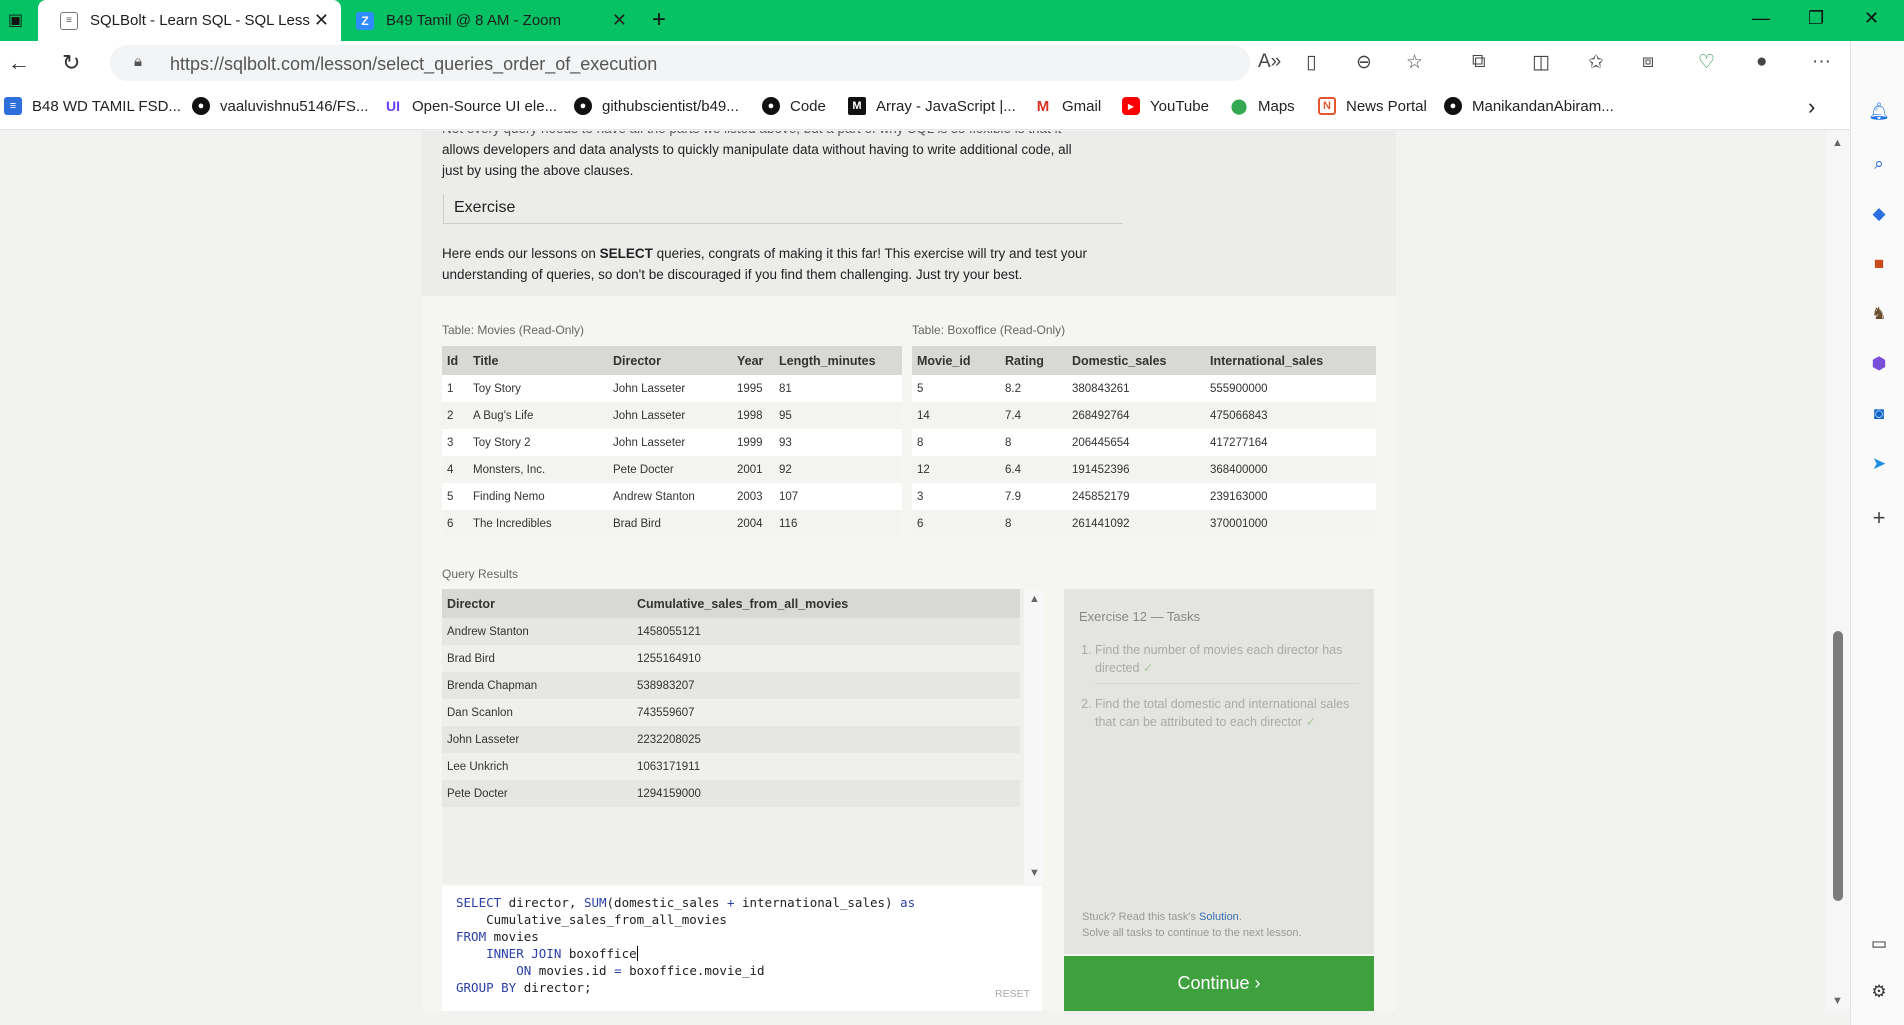 The height and width of the screenshot is (1025, 1904). Describe the element at coordinates (1165, 106) in the screenshot. I see `bookmark-item: ▶ YouTube` at that location.